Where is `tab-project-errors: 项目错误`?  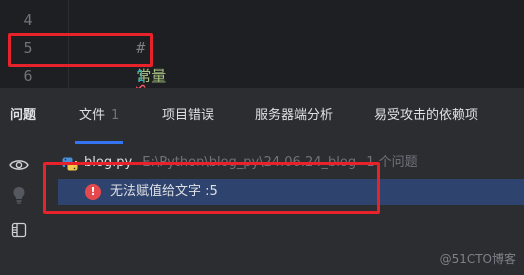
tab-project-errors: 项目错误 is located at coordinates (188, 116).